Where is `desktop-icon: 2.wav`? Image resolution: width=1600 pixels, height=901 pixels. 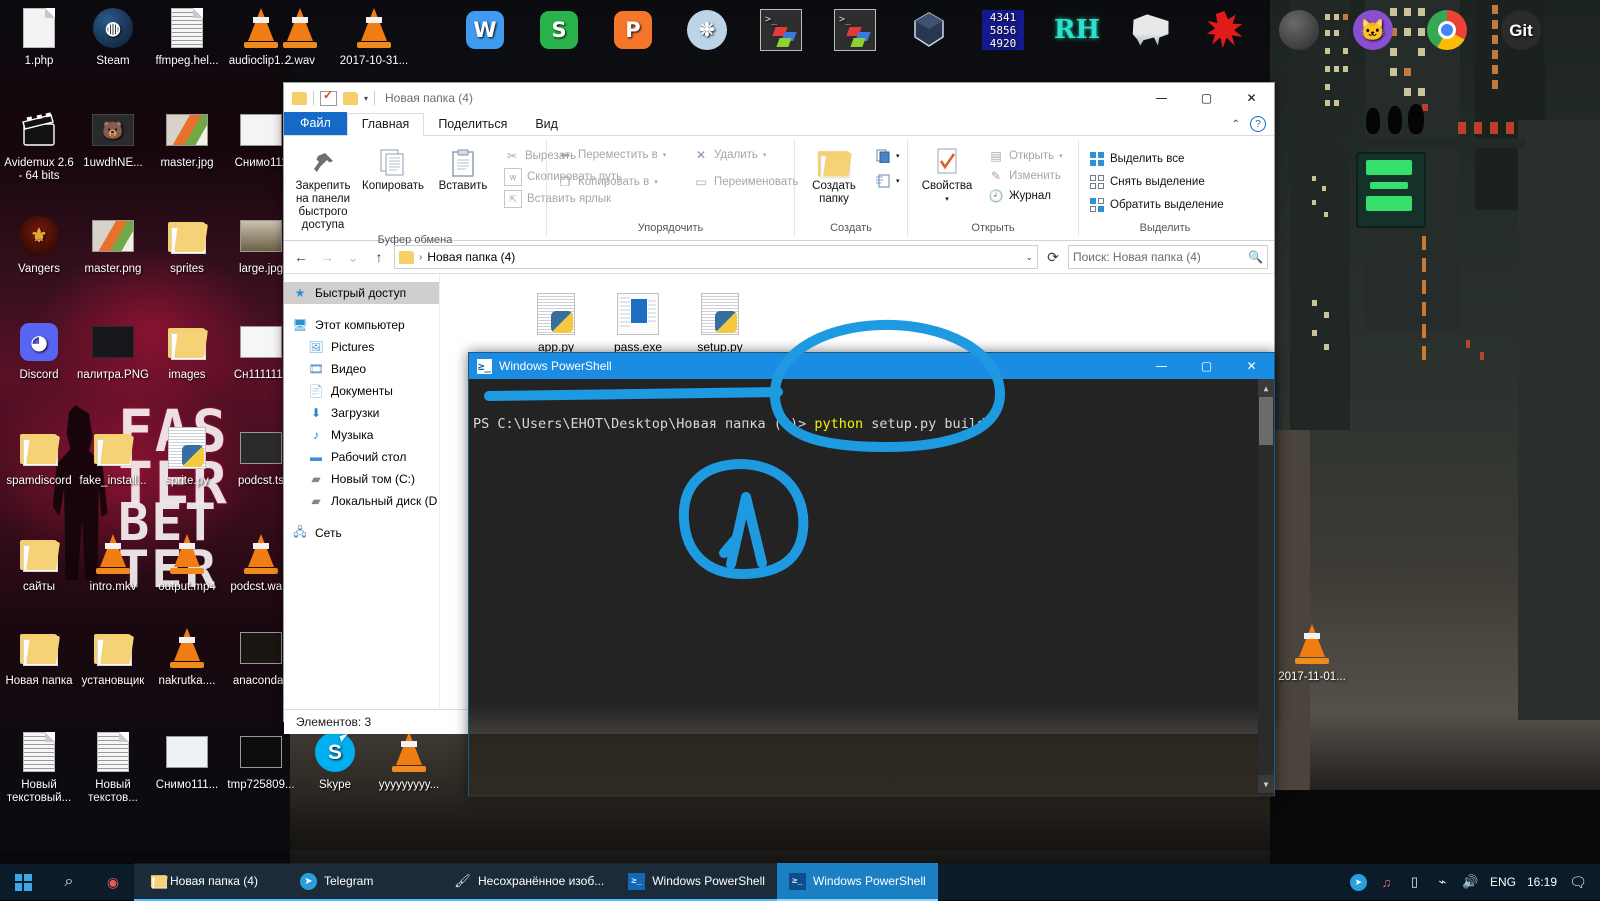
desktop-icon: 2.wav is located at coordinates (300, 36).